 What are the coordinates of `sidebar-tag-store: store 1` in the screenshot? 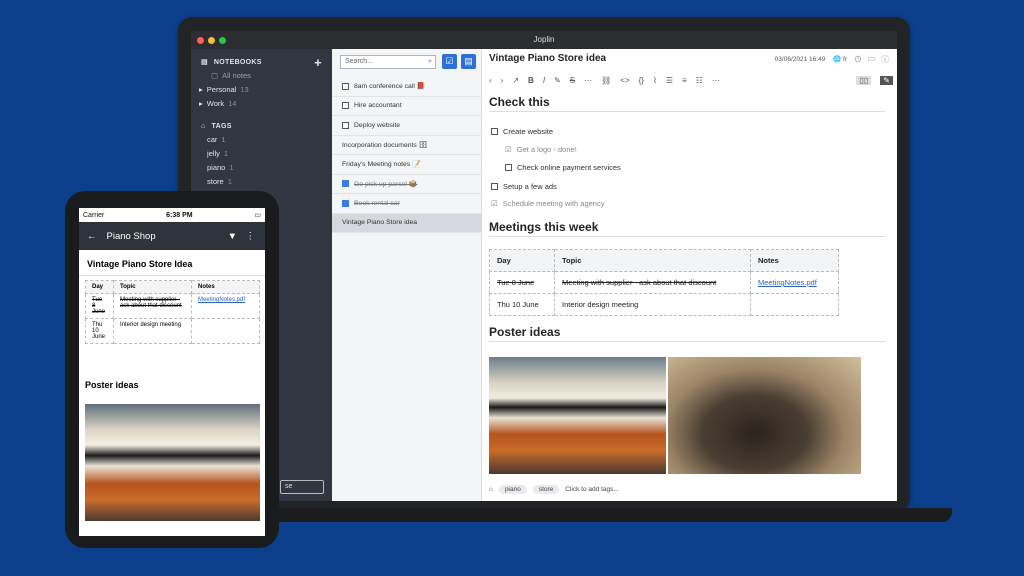 It's located at (261, 182).